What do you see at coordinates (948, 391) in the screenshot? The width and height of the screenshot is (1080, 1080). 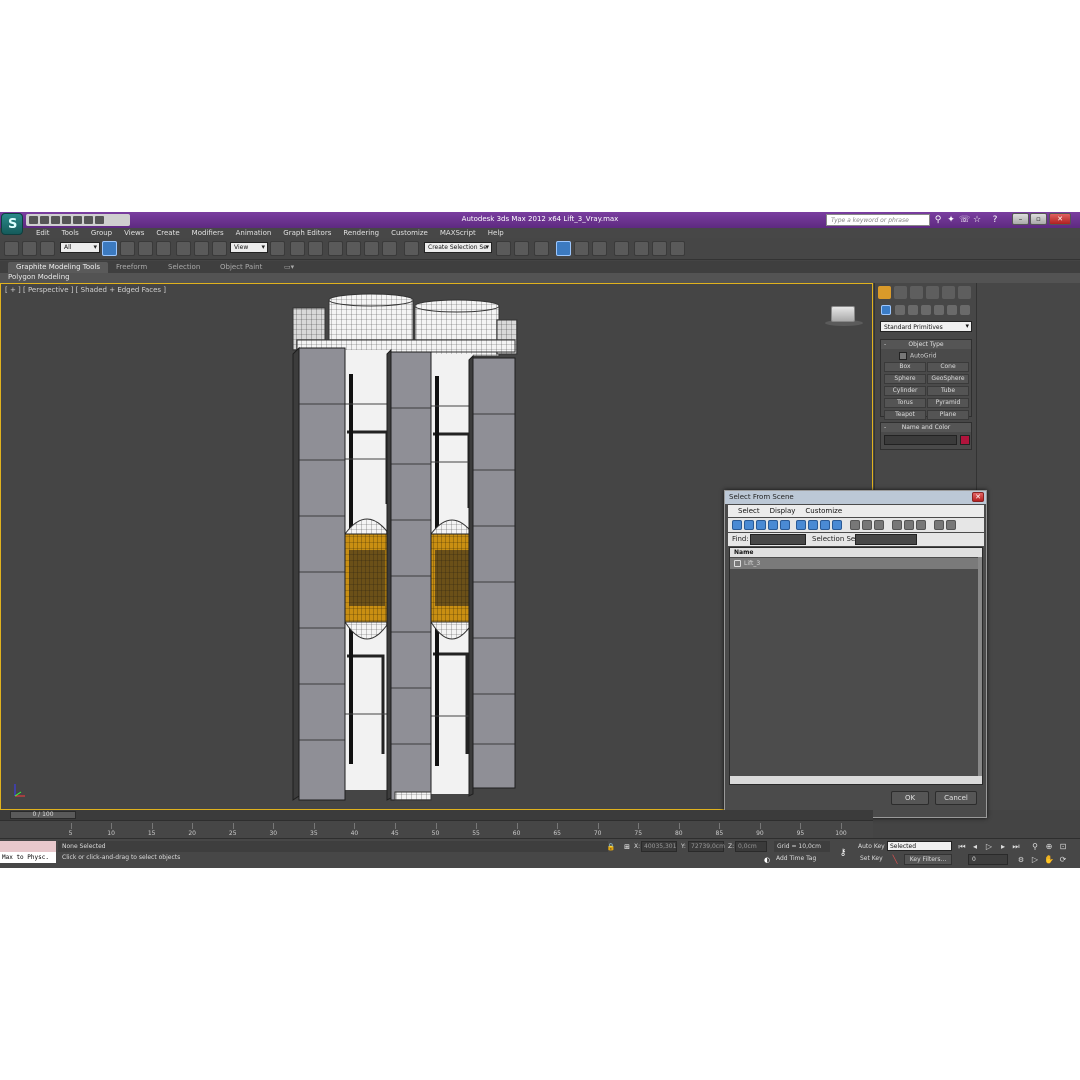 I see `tube-button: Tube` at bounding box center [948, 391].